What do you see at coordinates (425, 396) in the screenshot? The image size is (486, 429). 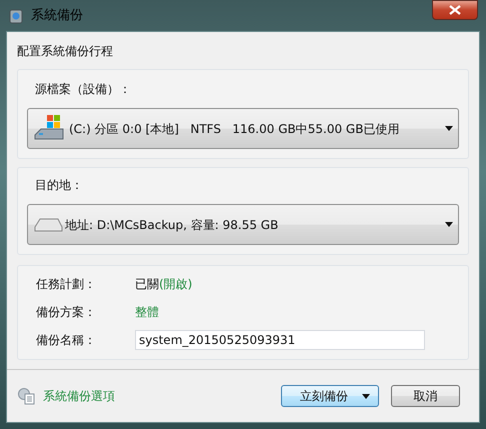 I see `cancel-button: 取消` at bounding box center [425, 396].